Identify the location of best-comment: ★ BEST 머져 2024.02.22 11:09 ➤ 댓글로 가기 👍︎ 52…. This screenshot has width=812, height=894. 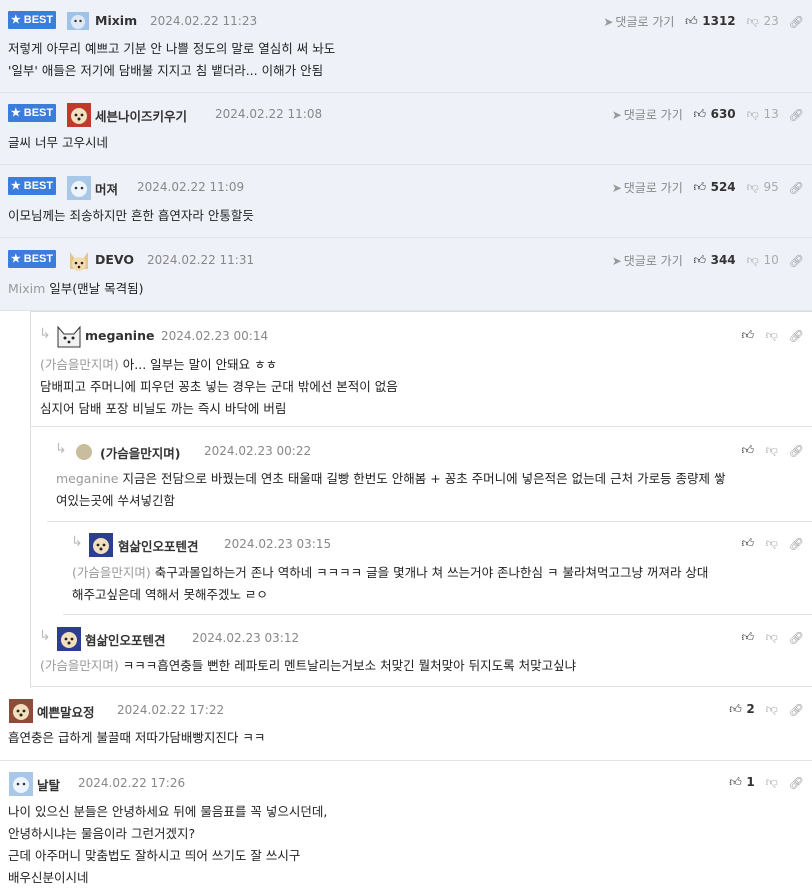
(406, 201).